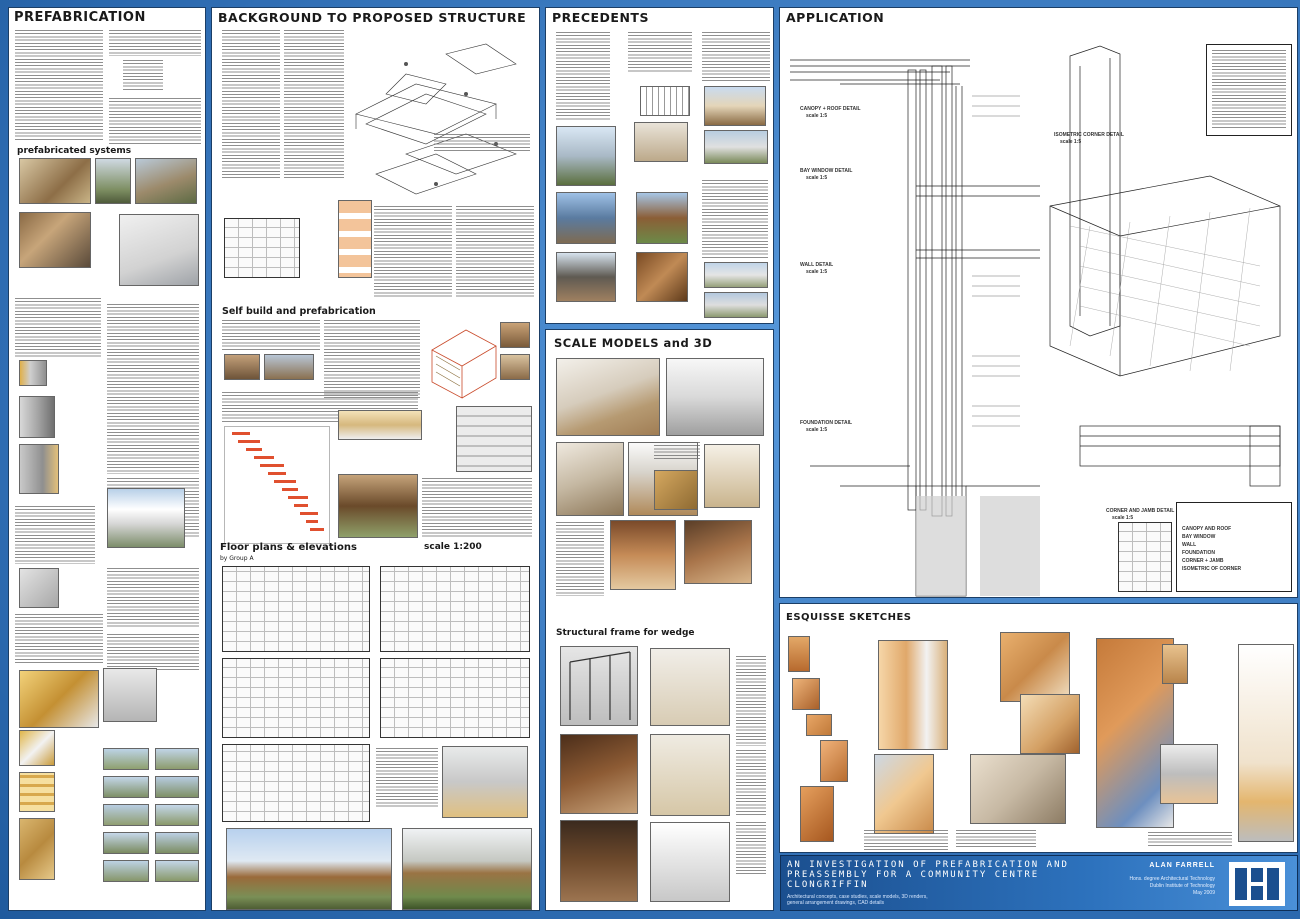  I want to click on photo-timber-detail, so click(662, 277).